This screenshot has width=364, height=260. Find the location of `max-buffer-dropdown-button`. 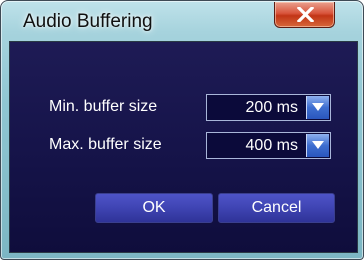

max-buffer-dropdown-button is located at coordinates (317, 145).